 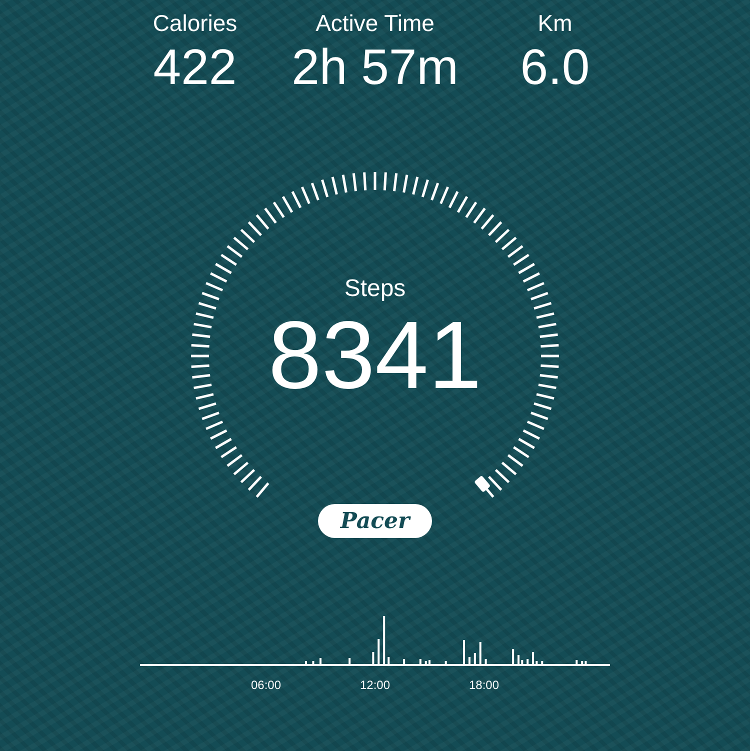 I want to click on stat-label: Calories, so click(x=195, y=23).